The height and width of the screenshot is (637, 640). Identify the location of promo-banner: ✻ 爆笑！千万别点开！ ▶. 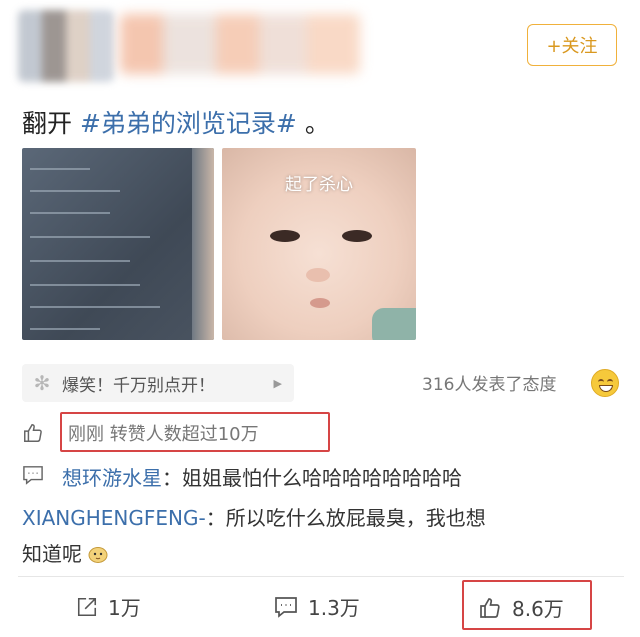
(158, 383).